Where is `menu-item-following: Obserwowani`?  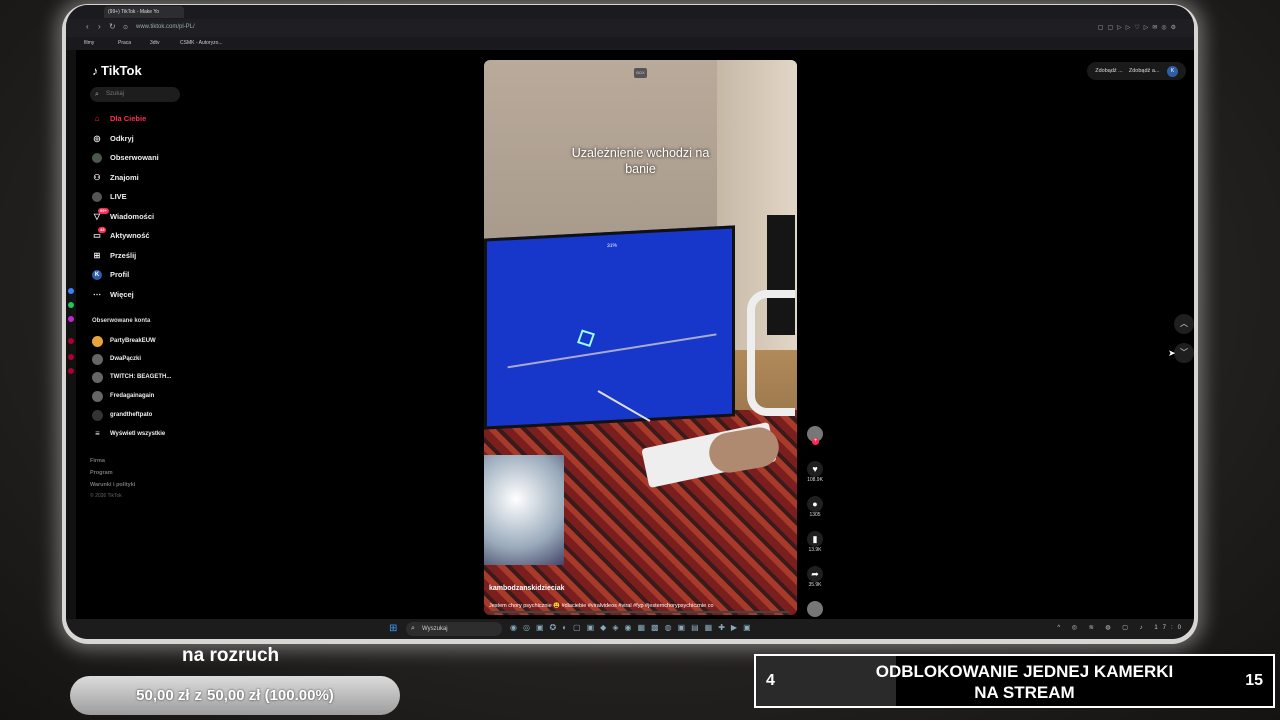
menu-item-following: Obserwowani is located at coordinates (125, 158).